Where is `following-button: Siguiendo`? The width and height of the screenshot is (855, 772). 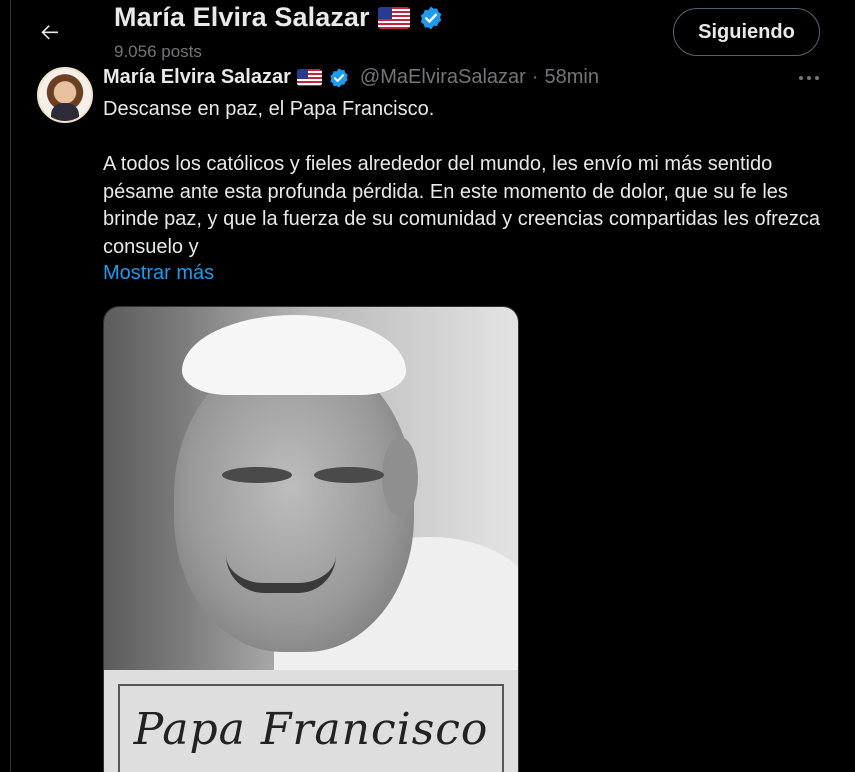
following-button: Siguiendo is located at coordinates (746, 32).